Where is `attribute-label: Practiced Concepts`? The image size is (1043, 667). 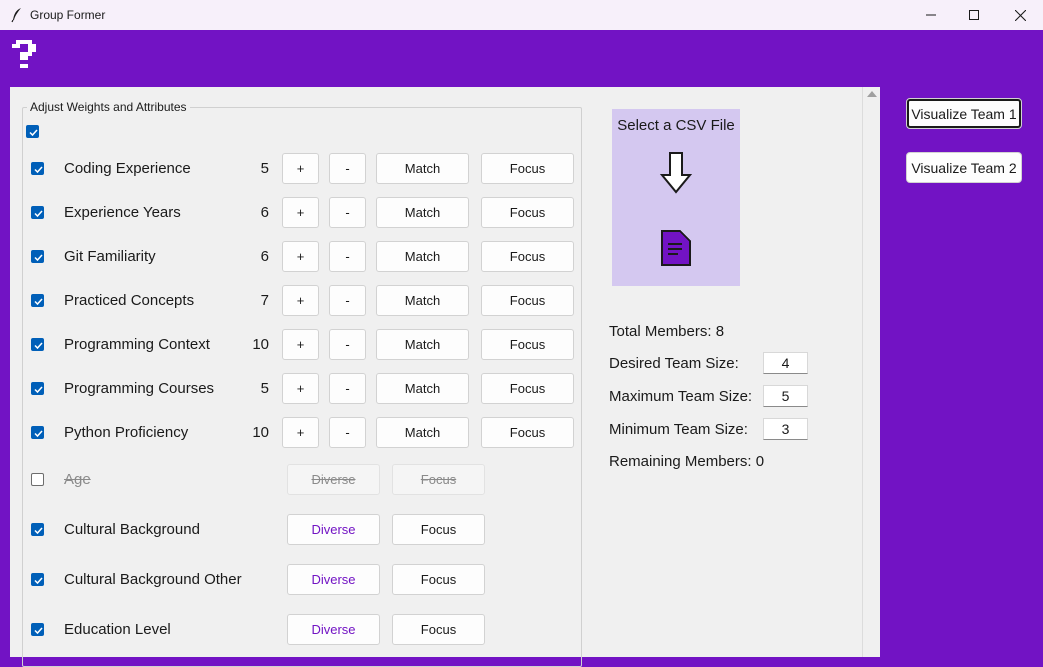
attribute-label: Practiced Concepts is located at coordinates (129, 300).